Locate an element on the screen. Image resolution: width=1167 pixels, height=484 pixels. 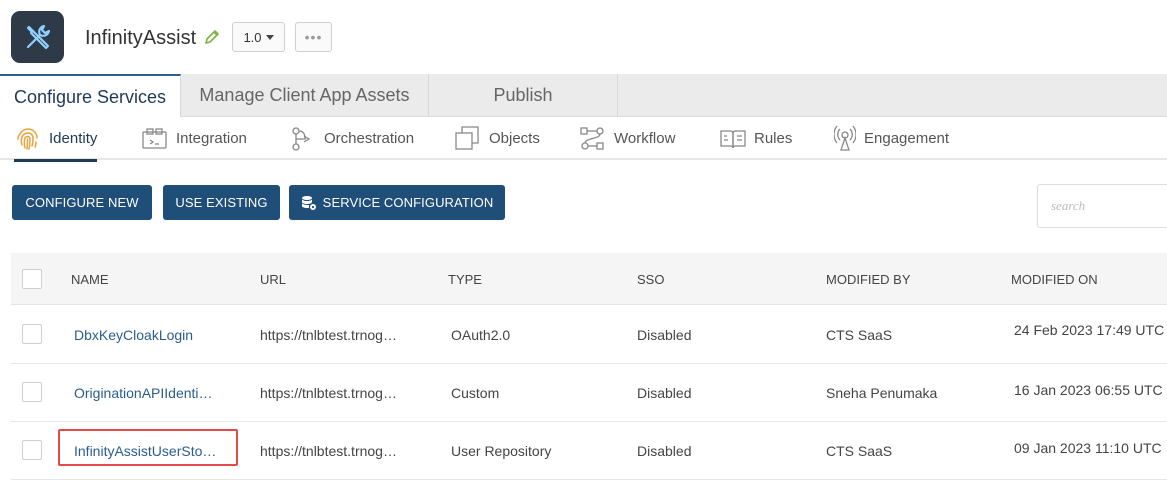
row-modified-on: 09 Jan 2023 11:10 UTC is located at coordinates (1088, 448).